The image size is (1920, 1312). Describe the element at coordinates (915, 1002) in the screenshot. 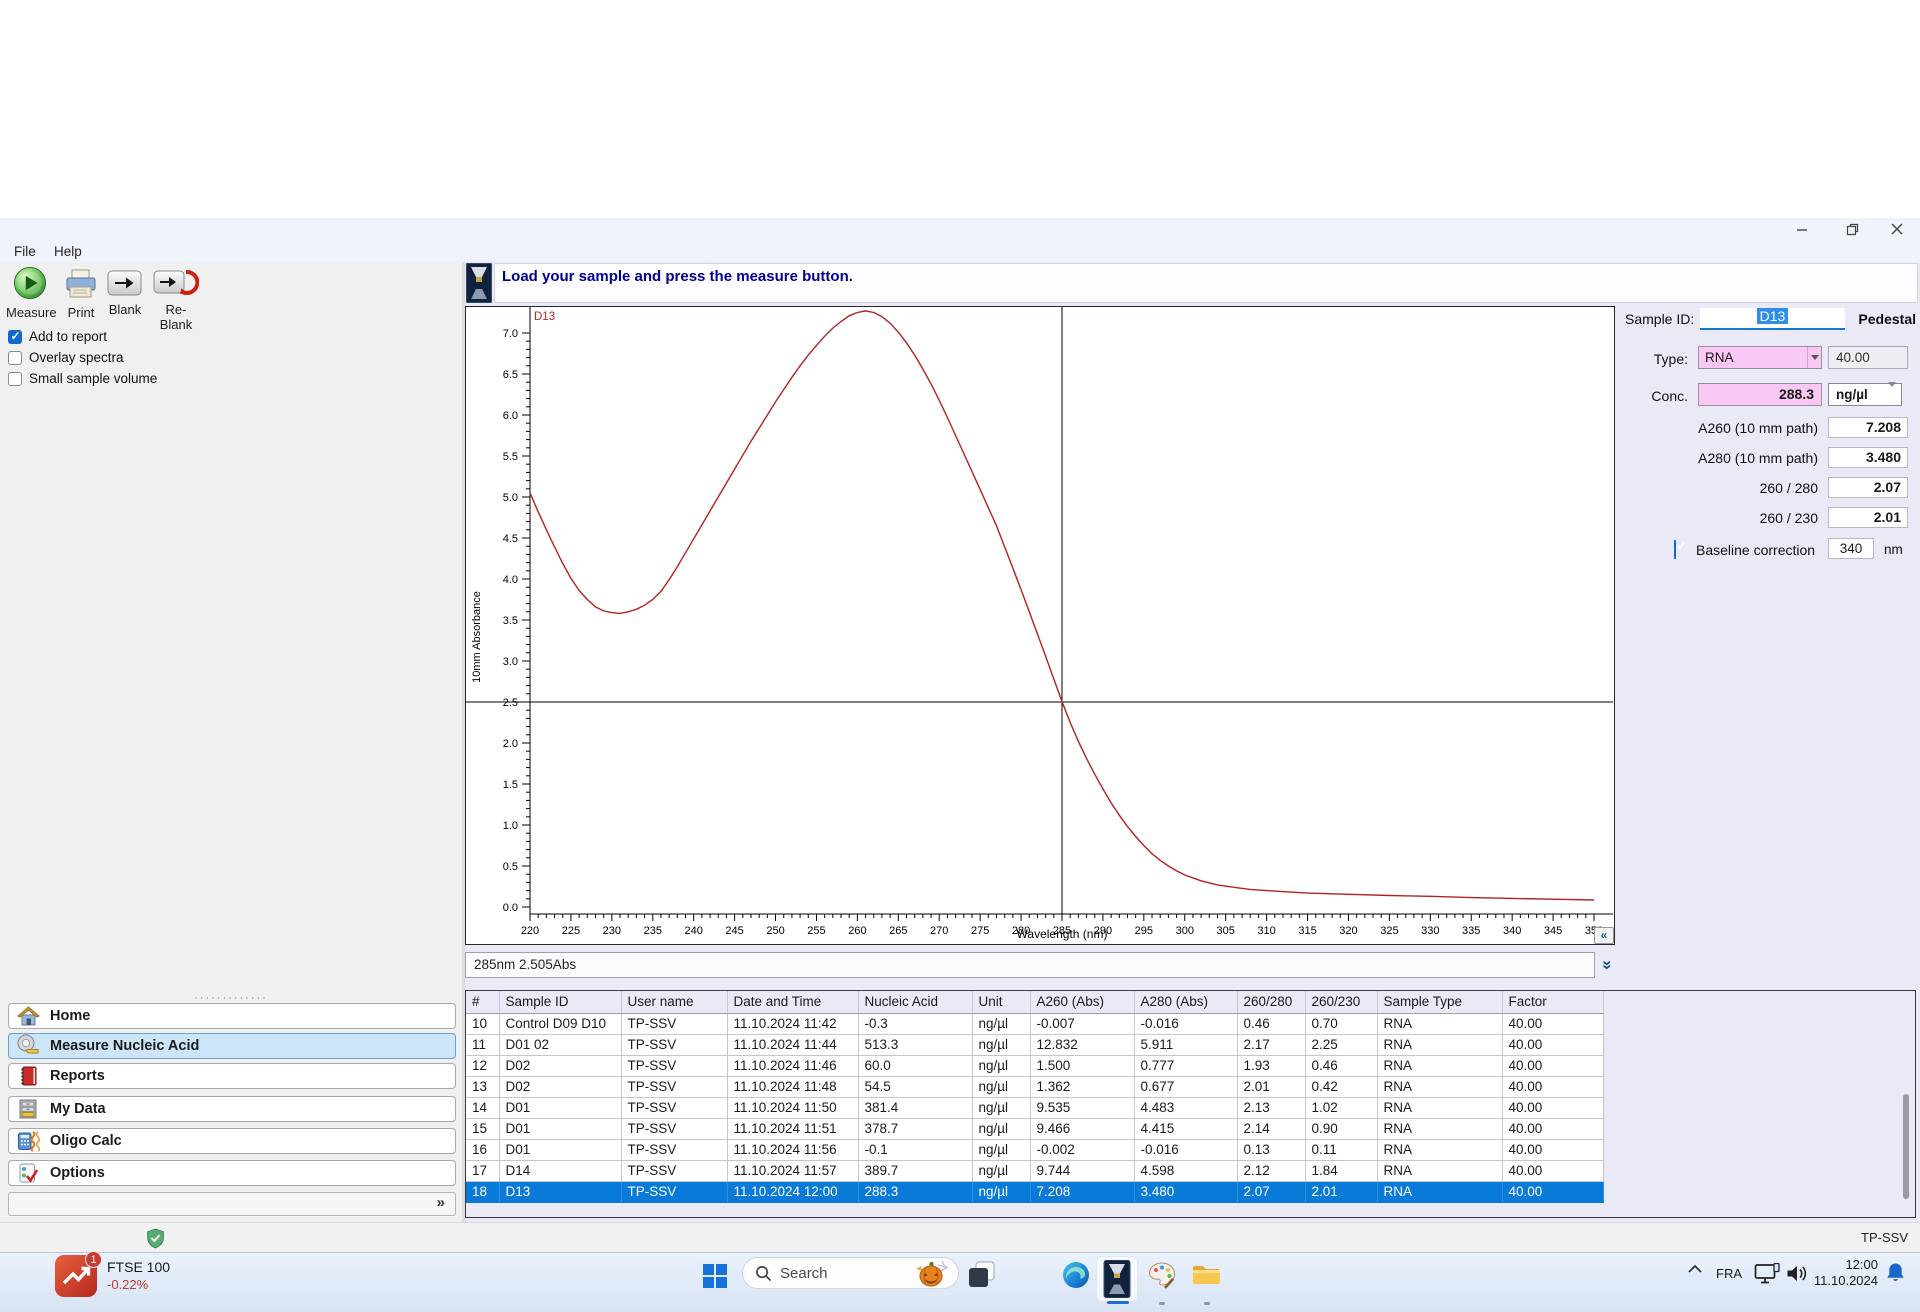

I see `column-header: Nucleic Acid` at that location.